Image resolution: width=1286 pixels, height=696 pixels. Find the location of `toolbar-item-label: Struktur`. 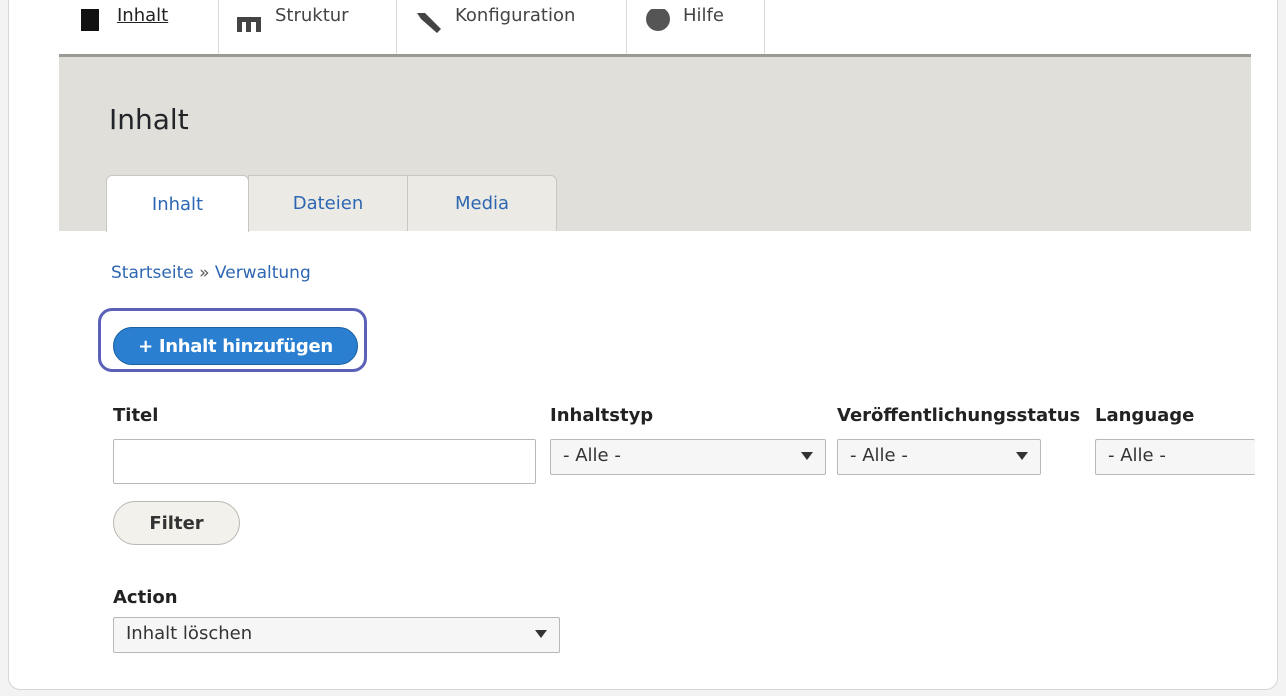

toolbar-item-label: Struktur is located at coordinates (312, 15).